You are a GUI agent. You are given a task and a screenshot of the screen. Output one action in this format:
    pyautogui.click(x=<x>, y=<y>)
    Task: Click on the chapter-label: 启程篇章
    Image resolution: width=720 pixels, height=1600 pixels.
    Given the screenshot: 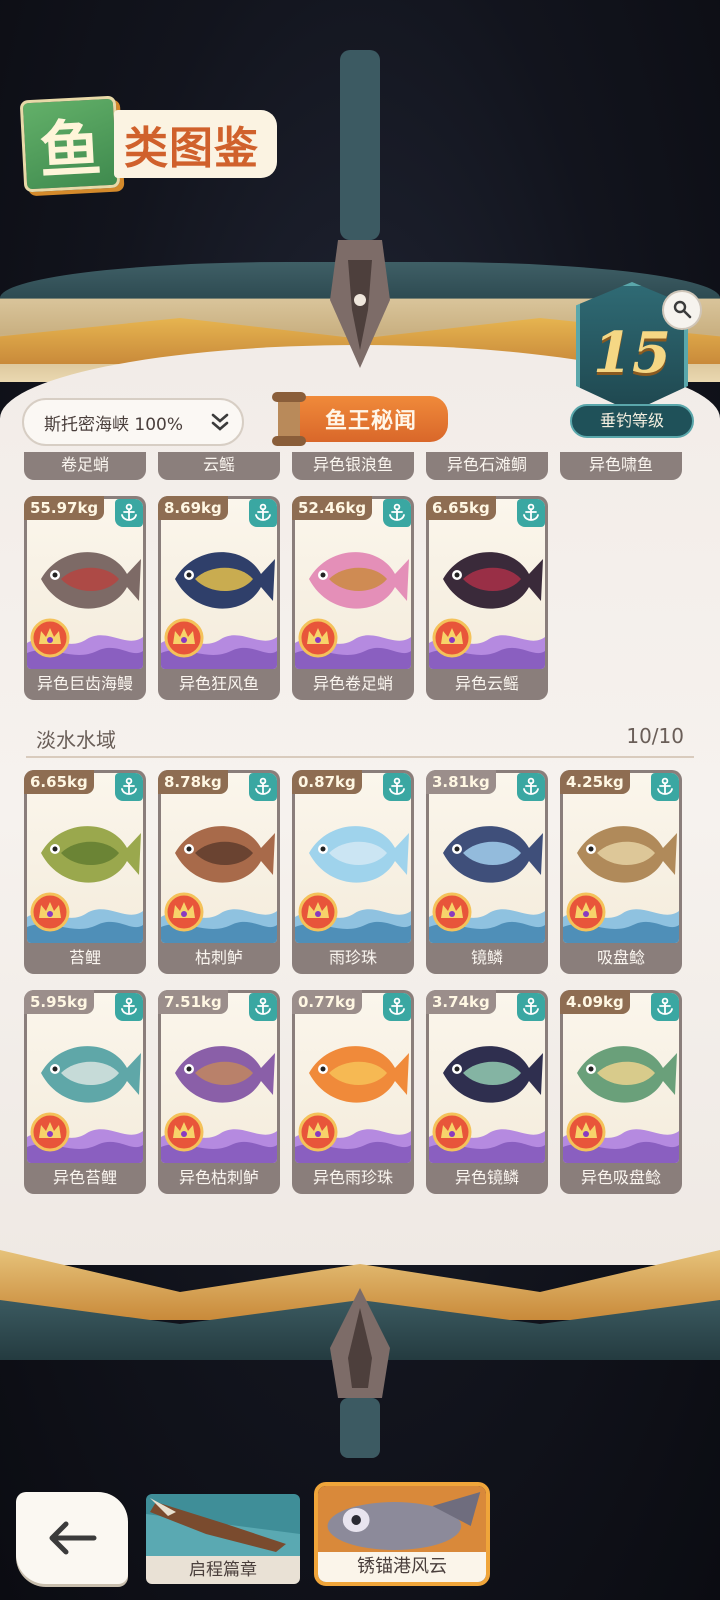 What is the action you would take?
    pyautogui.click(x=223, y=1570)
    